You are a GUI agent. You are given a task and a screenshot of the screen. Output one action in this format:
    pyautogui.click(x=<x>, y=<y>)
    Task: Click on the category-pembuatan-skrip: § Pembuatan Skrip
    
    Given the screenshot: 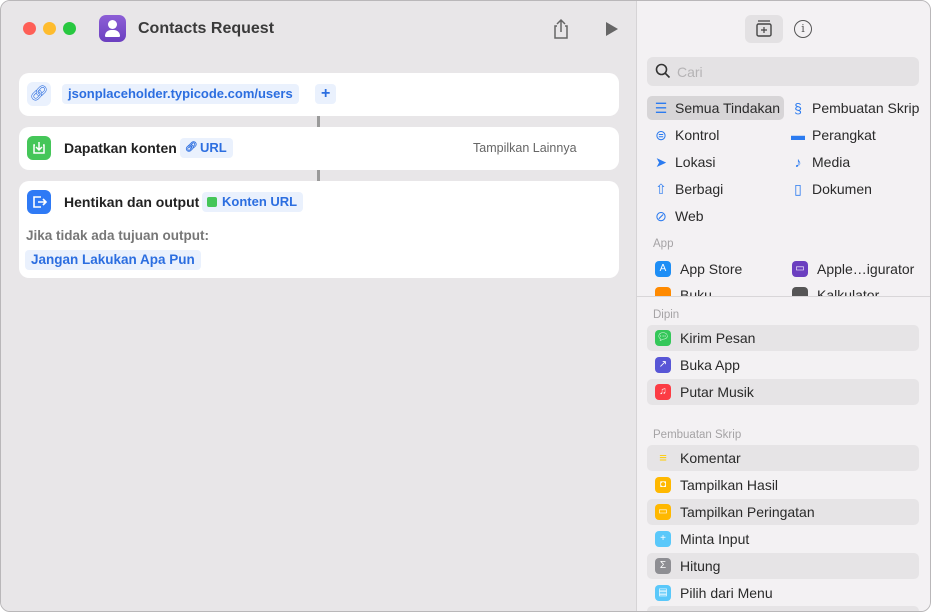 What is the action you would take?
    pyautogui.click(x=851, y=108)
    